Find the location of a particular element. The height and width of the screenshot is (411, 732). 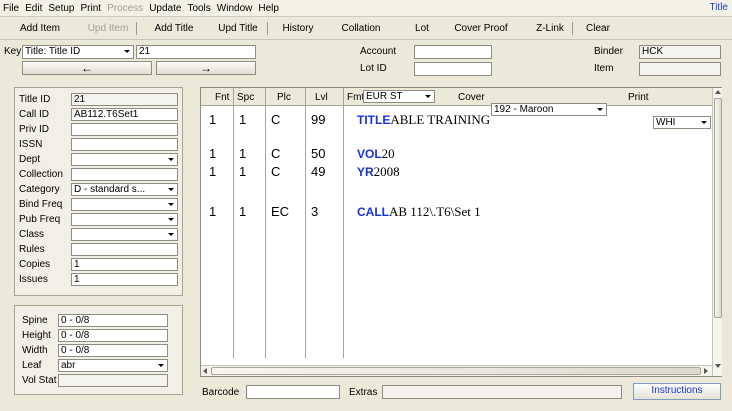

extras-field is located at coordinates (502, 392).